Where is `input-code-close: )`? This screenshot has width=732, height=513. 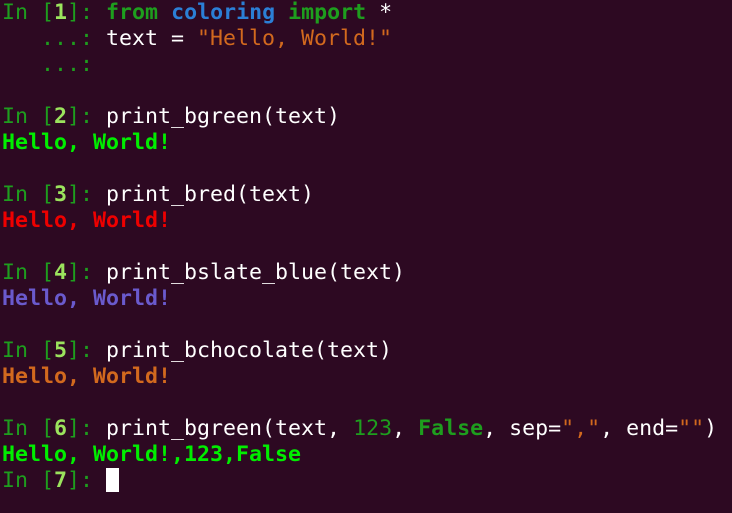 input-code-close: ) is located at coordinates (711, 428).